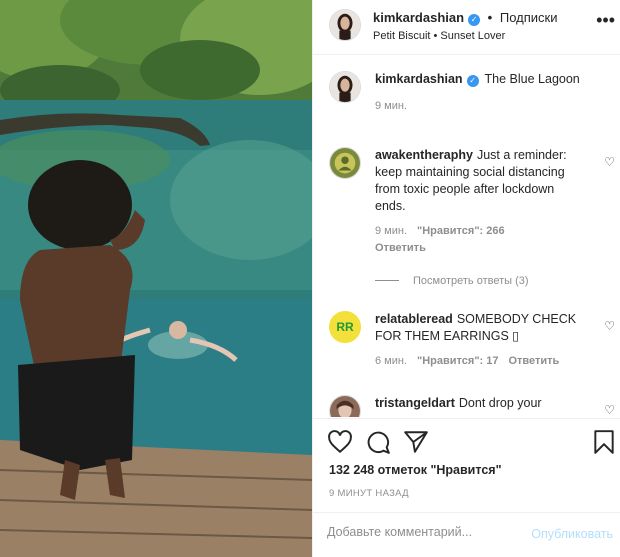 This screenshot has height=557, width=620. I want to click on caption-meta: 9 мин., so click(495, 106).